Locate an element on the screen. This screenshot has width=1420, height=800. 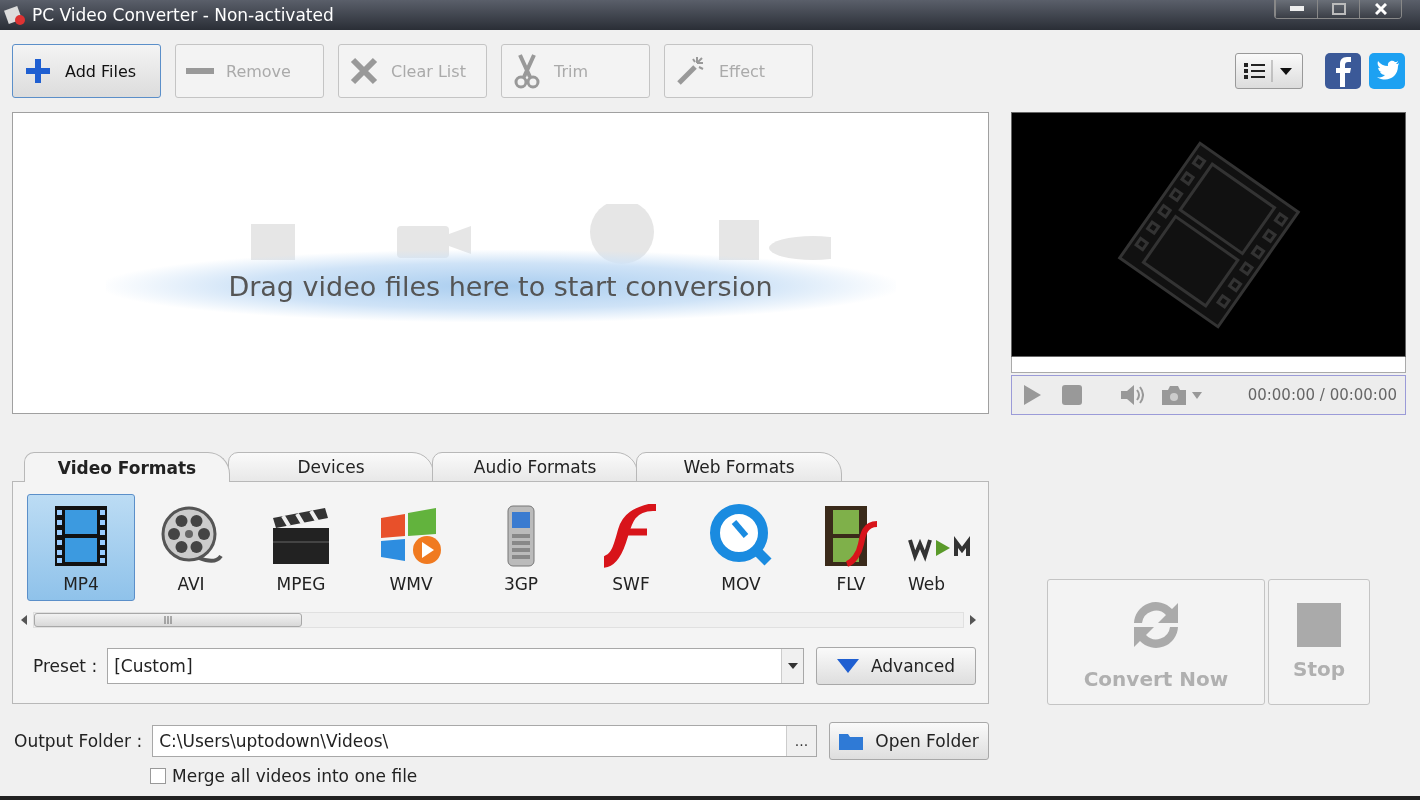
advanced-button: Advanced is located at coordinates (896, 666).